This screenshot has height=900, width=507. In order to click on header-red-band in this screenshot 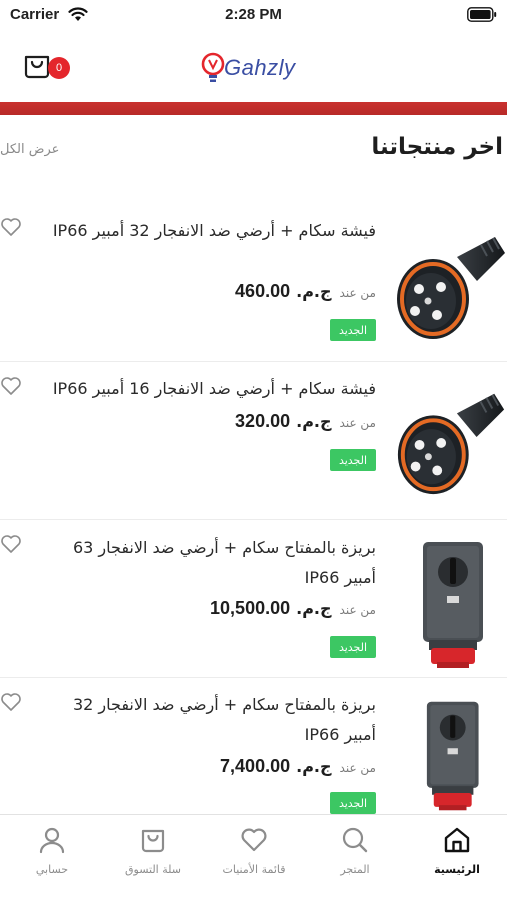, I will do `click(253, 108)`.